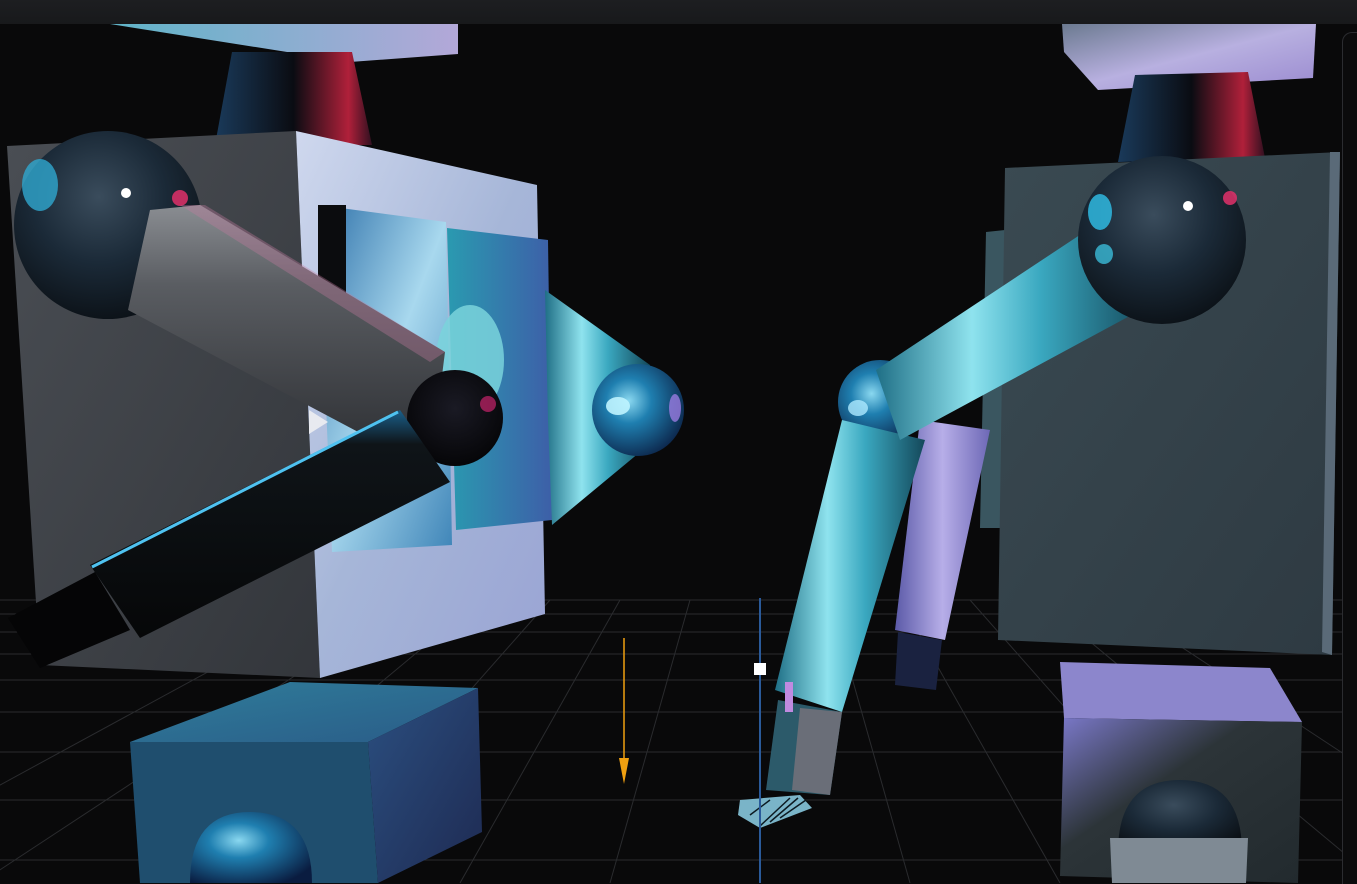 The width and height of the screenshot is (1357, 884). Describe the element at coordinates (618, 406) in the screenshot. I see `left-elbow-highlight` at that location.